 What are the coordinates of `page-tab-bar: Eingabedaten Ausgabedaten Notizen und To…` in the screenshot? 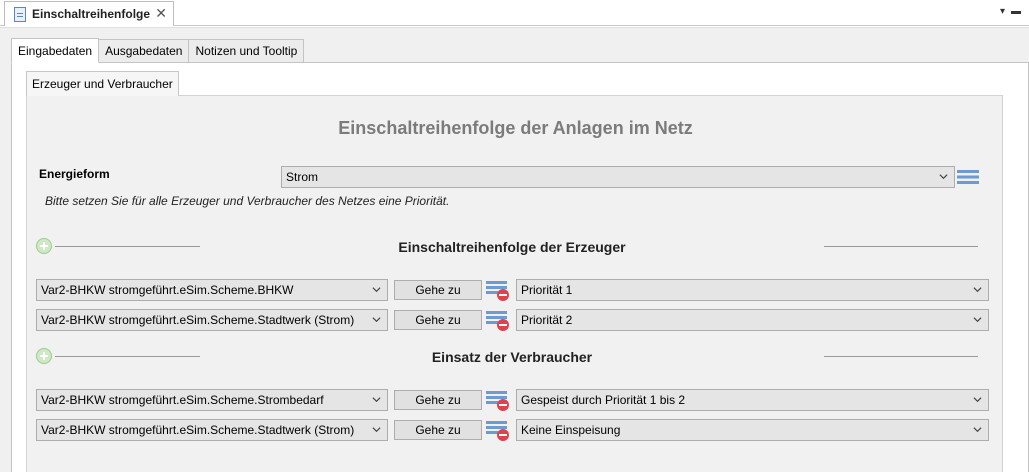 It's located at (158, 50).